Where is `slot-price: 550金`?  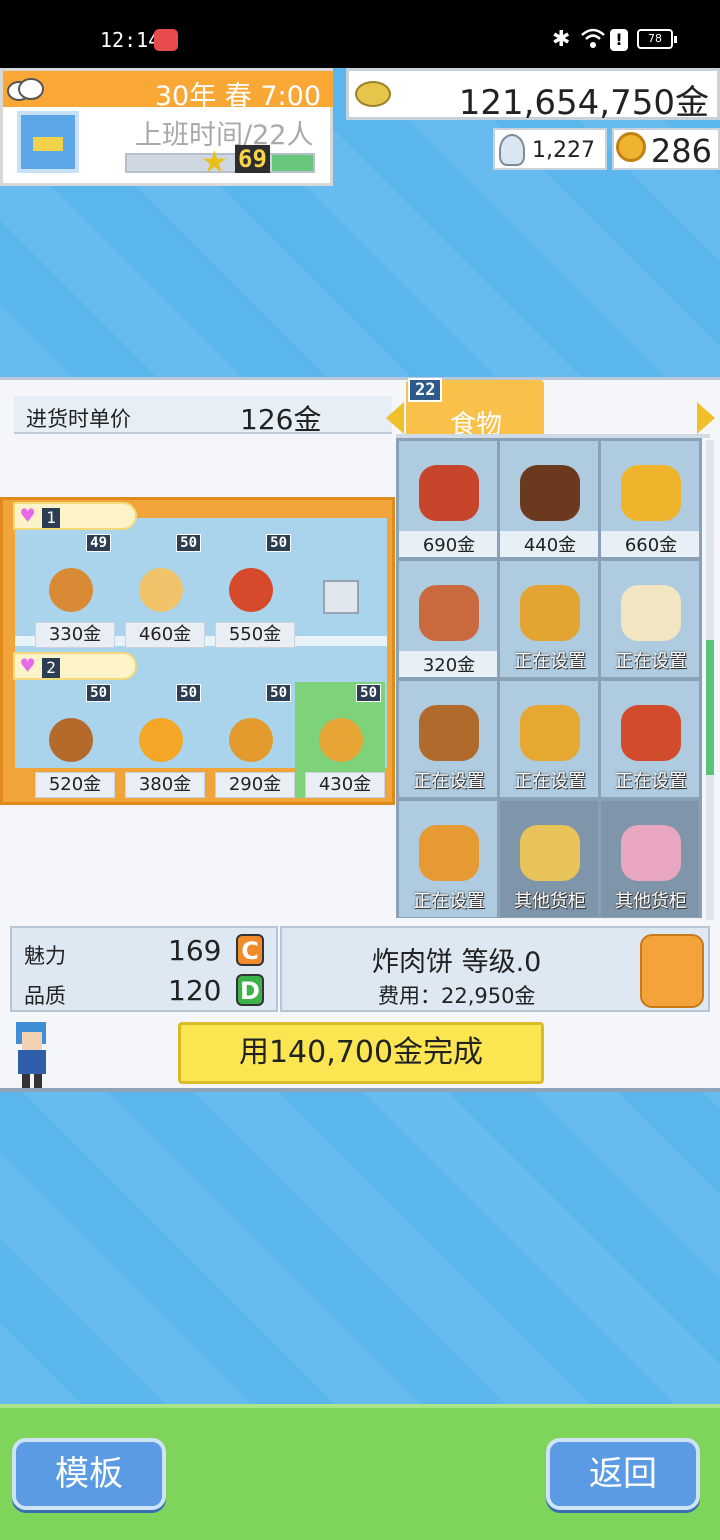
slot-price: 550金 is located at coordinates (255, 635).